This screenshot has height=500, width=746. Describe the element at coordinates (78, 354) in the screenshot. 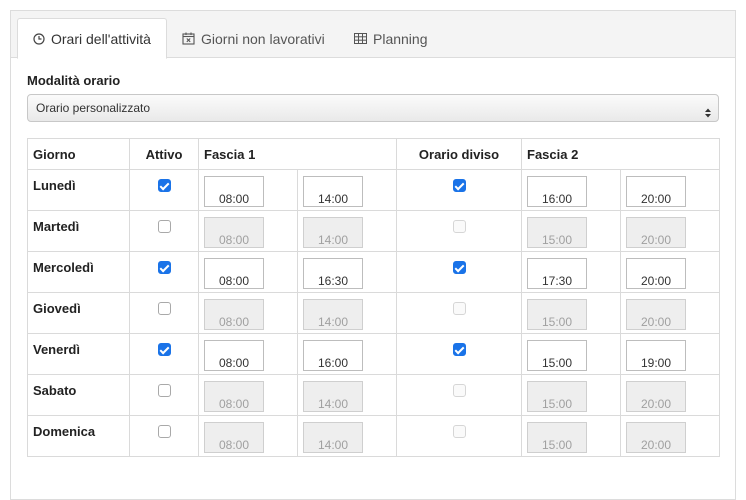

I see `day-name: Venerdì` at that location.